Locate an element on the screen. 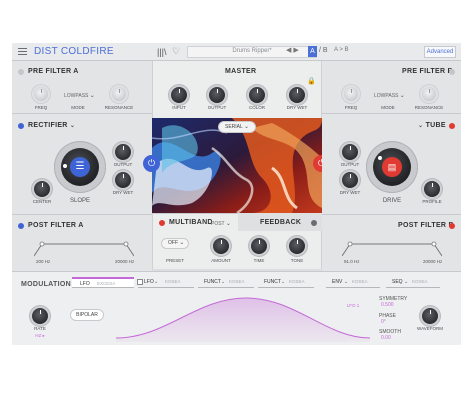 This screenshot has width=473, height=400. tube-output-knob is located at coordinates (350, 152).